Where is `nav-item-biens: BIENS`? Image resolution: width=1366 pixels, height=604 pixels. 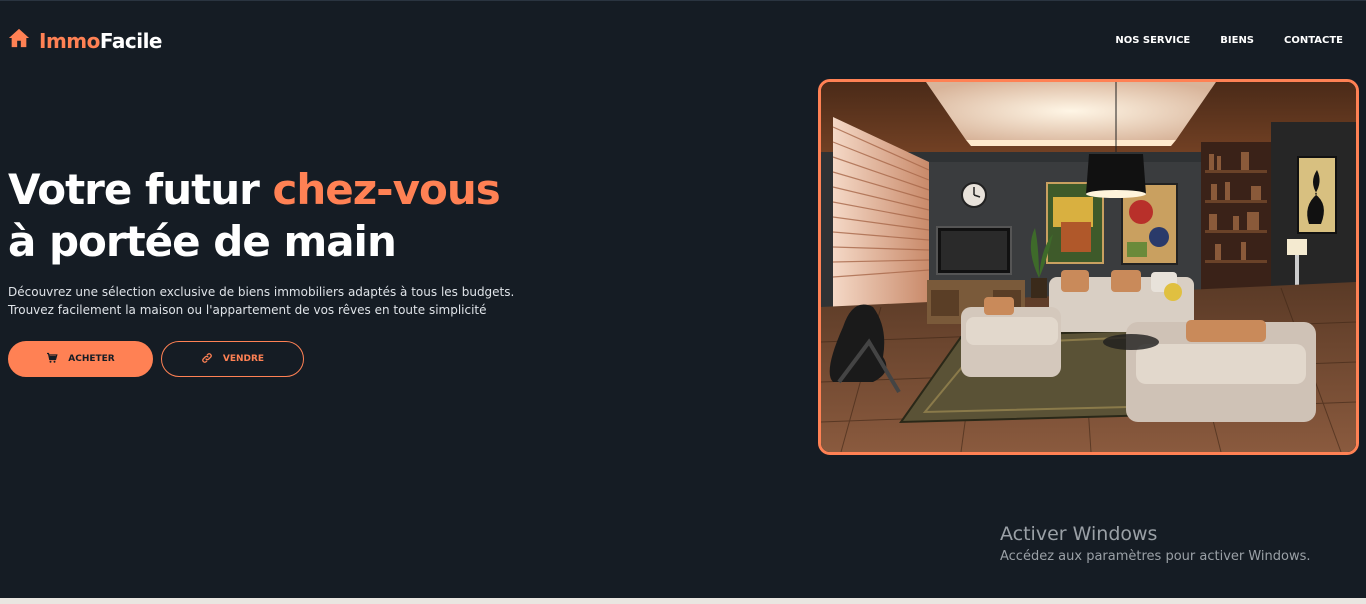
nav-item-biens: BIENS is located at coordinates (1237, 40).